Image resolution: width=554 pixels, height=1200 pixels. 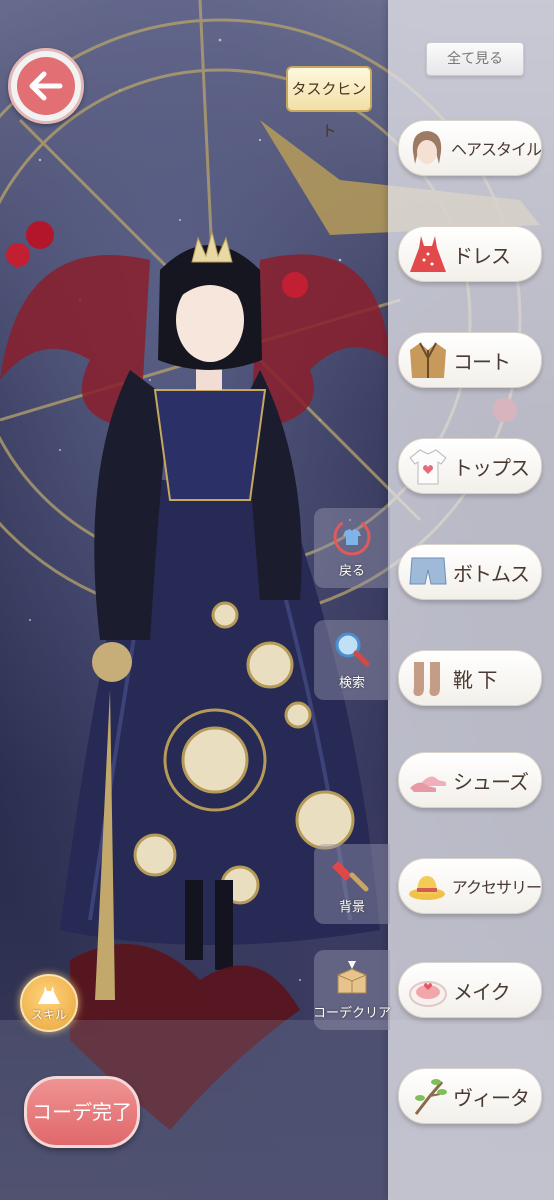 What do you see at coordinates (82, 1112) in the screenshot?
I see `finish-outfit-button: コーデ完了` at bounding box center [82, 1112].